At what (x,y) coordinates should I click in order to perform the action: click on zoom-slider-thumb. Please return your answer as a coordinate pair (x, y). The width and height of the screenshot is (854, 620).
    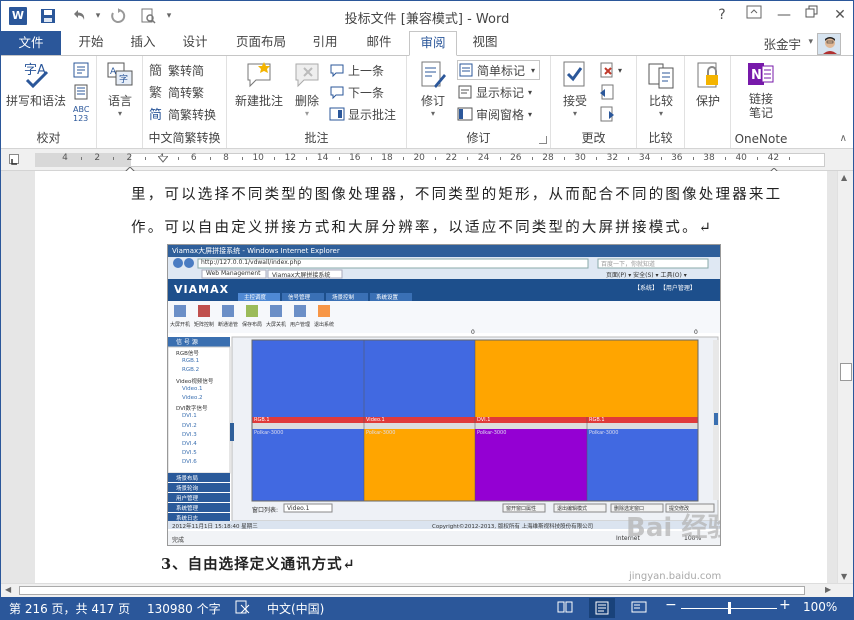
    Looking at the image, I should click on (729, 608).